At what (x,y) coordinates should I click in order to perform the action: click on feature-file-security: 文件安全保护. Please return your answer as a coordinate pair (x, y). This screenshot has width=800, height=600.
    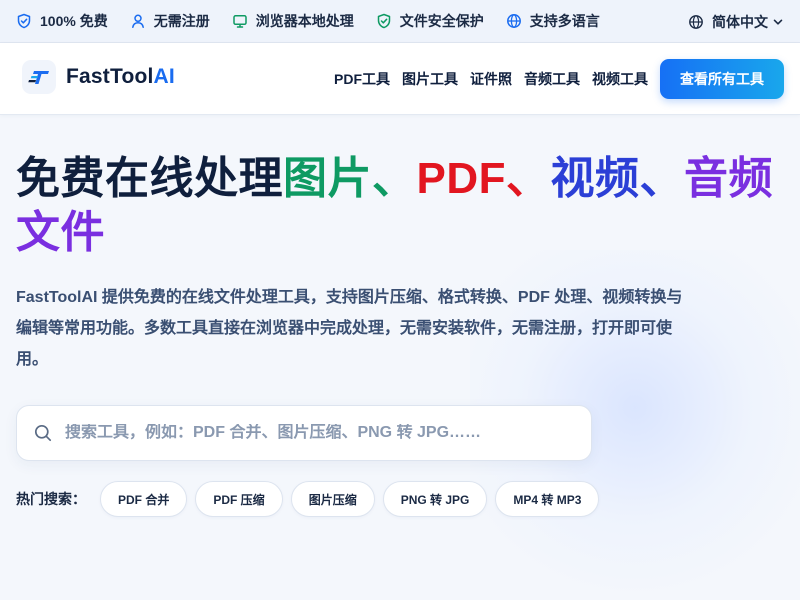
    Looking at the image, I should click on (430, 21).